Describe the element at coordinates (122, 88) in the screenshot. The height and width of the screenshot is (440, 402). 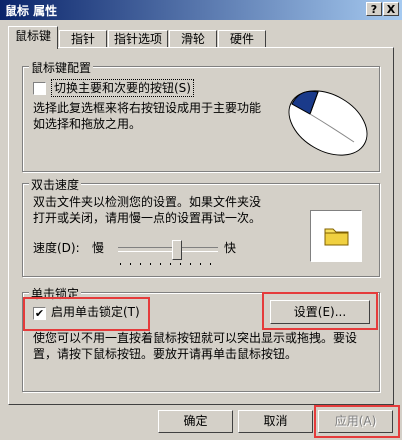
I see `switch-buttons-label: 切换主要和次要的按钮(S)` at that location.